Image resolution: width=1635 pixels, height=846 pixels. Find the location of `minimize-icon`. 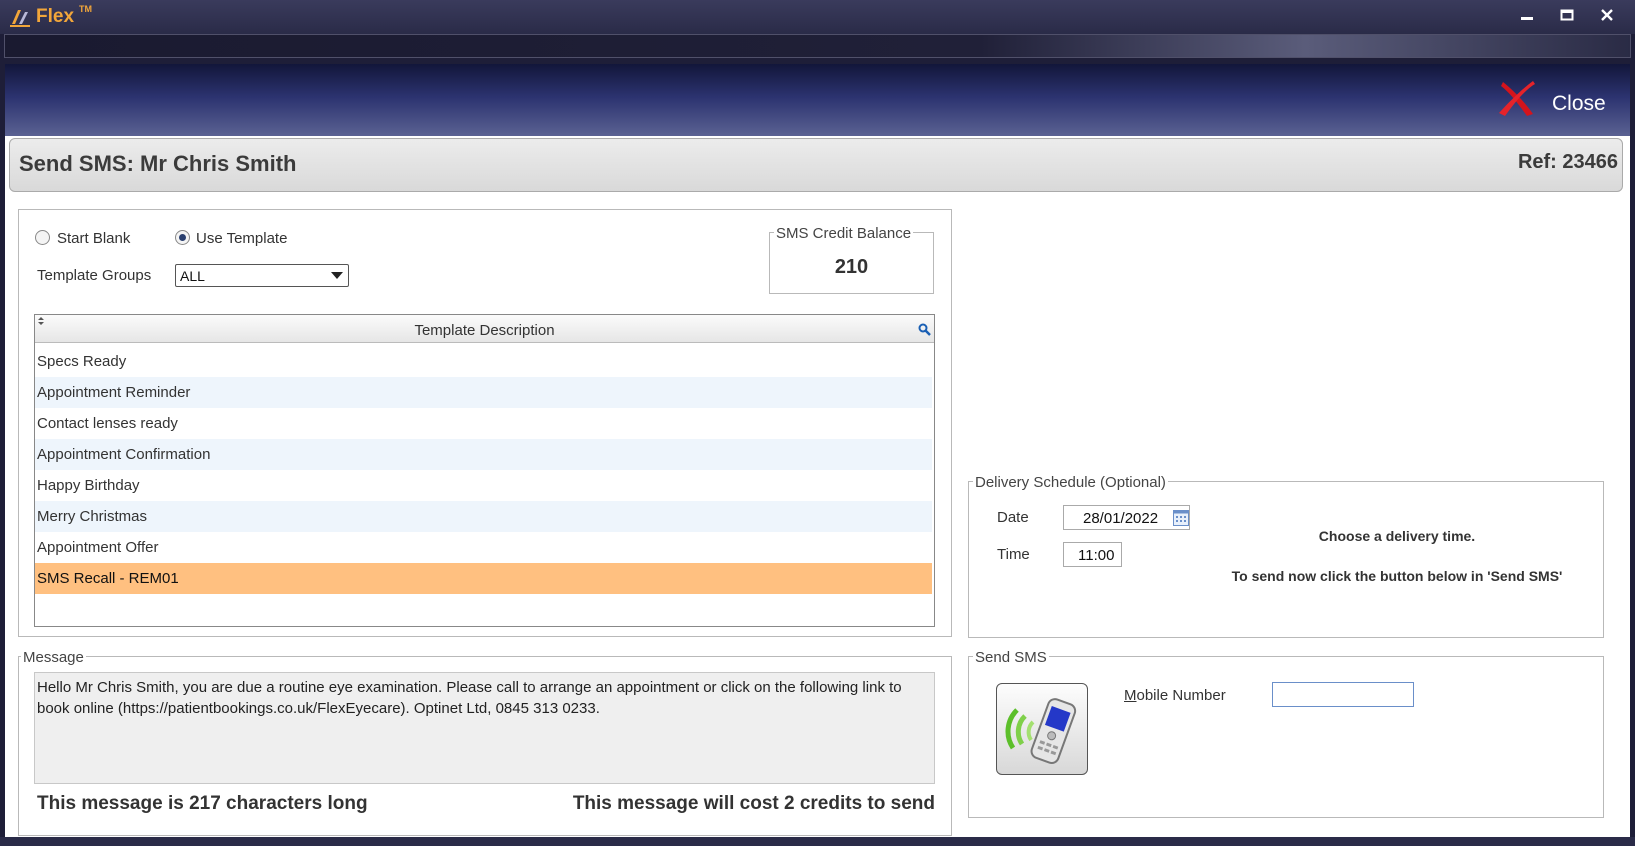

minimize-icon is located at coordinates (1527, 18).